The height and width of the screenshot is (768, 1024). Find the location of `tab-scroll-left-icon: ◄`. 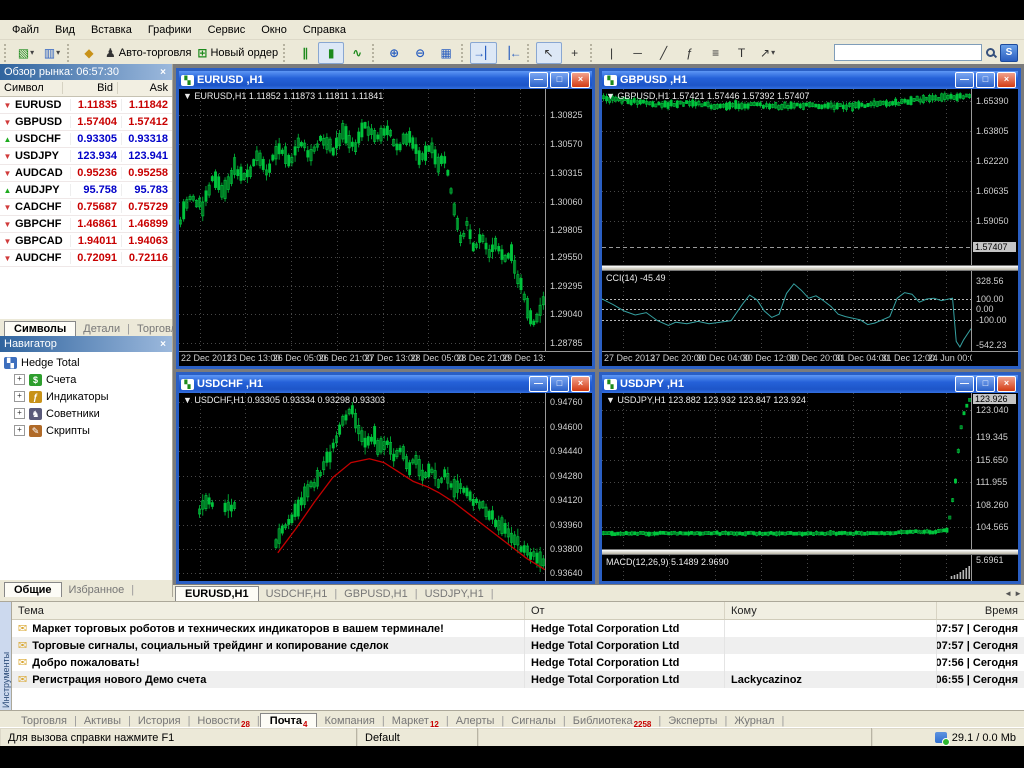

tab-scroll-left-icon: ◄ is located at coordinates (1008, 593).